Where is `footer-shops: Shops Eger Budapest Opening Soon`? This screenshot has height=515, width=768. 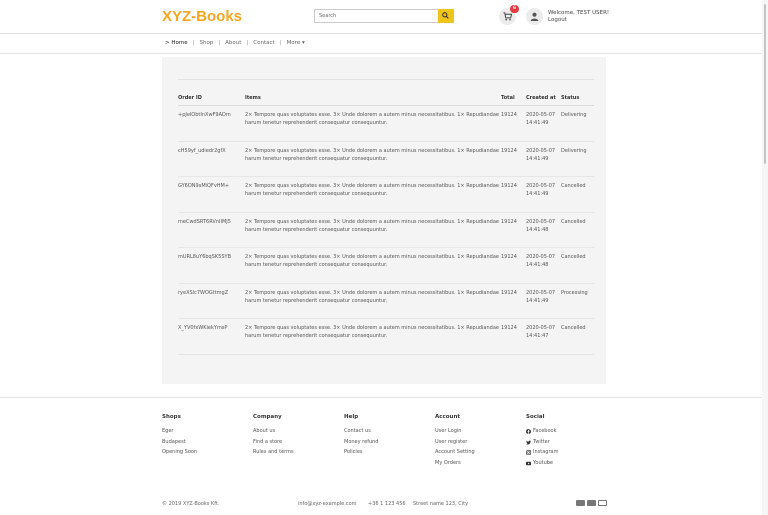
footer-shops: Shops Eger Budapest Opening Soon is located at coordinates (179, 436).